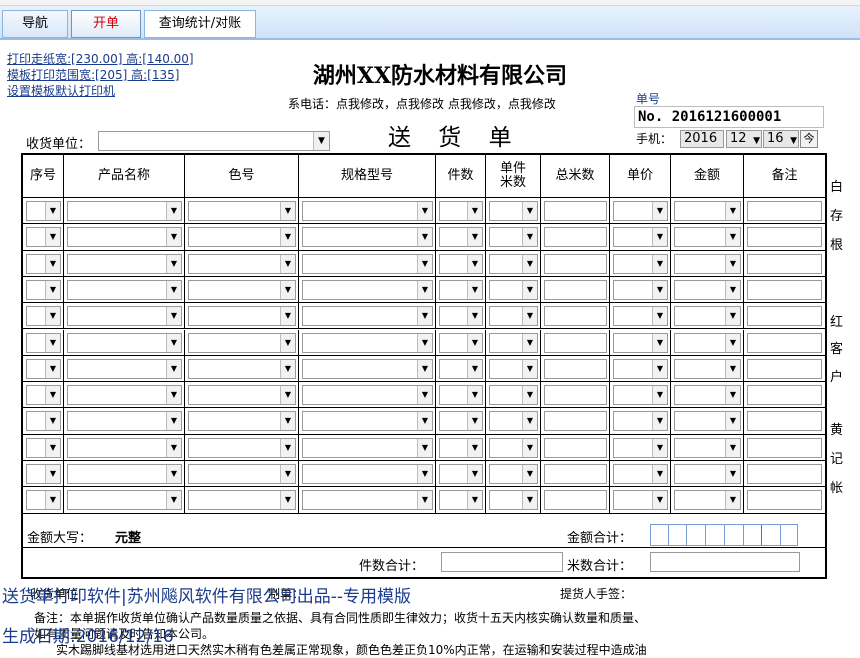 The image size is (860, 658). What do you see at coordinates (100, 59) in the screenshot?
I see `print-paper-size-link: 打印走纸宽:[230.00] 高:[140.00]` at bounding box center [100, 59].